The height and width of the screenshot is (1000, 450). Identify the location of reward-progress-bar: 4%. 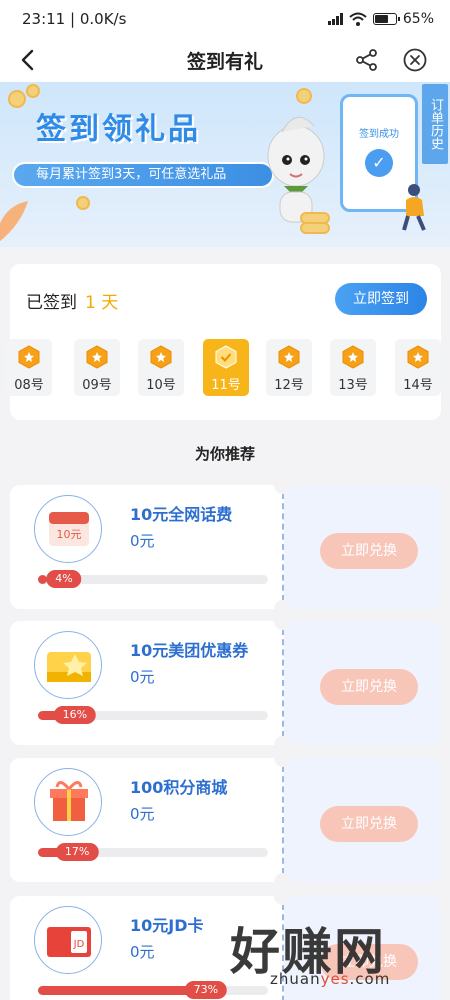
(153, 579).